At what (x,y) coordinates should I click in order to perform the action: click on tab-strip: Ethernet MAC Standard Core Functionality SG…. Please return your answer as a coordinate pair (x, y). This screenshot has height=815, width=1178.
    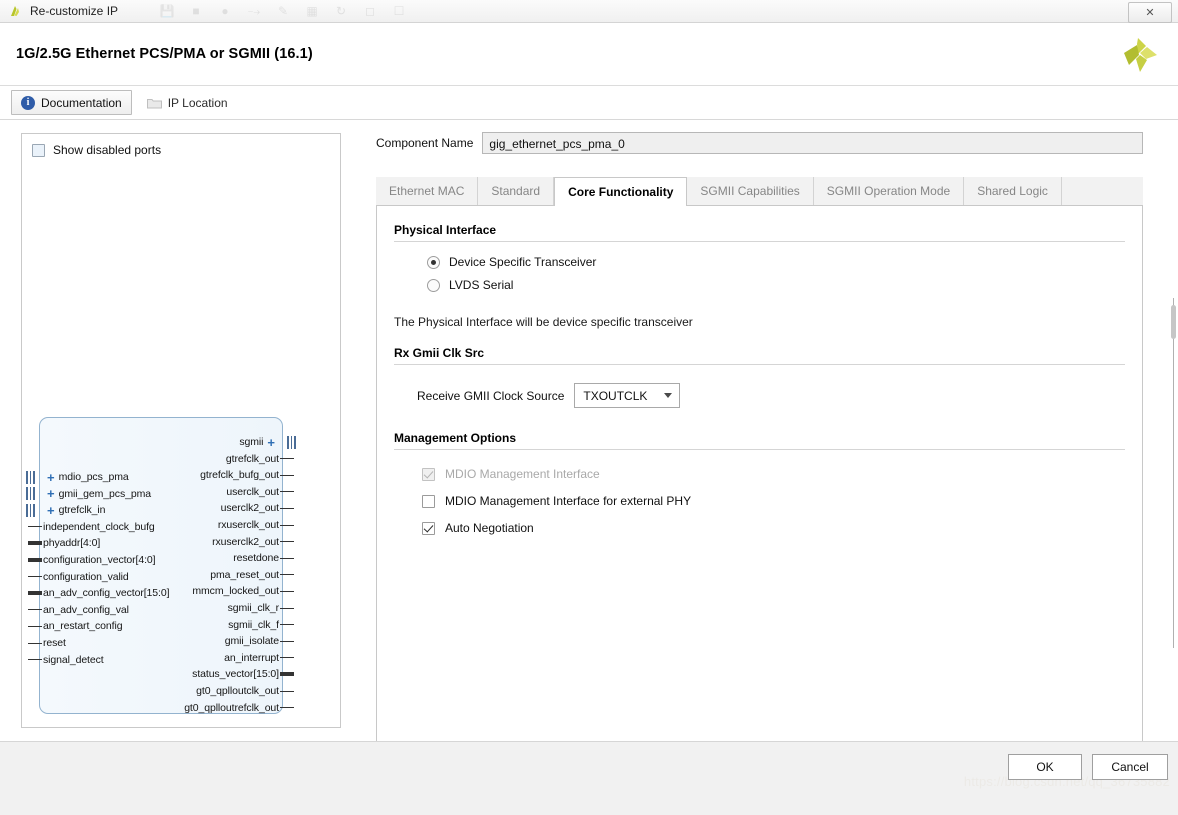
    Looking at the image, I should click on (759, 191).